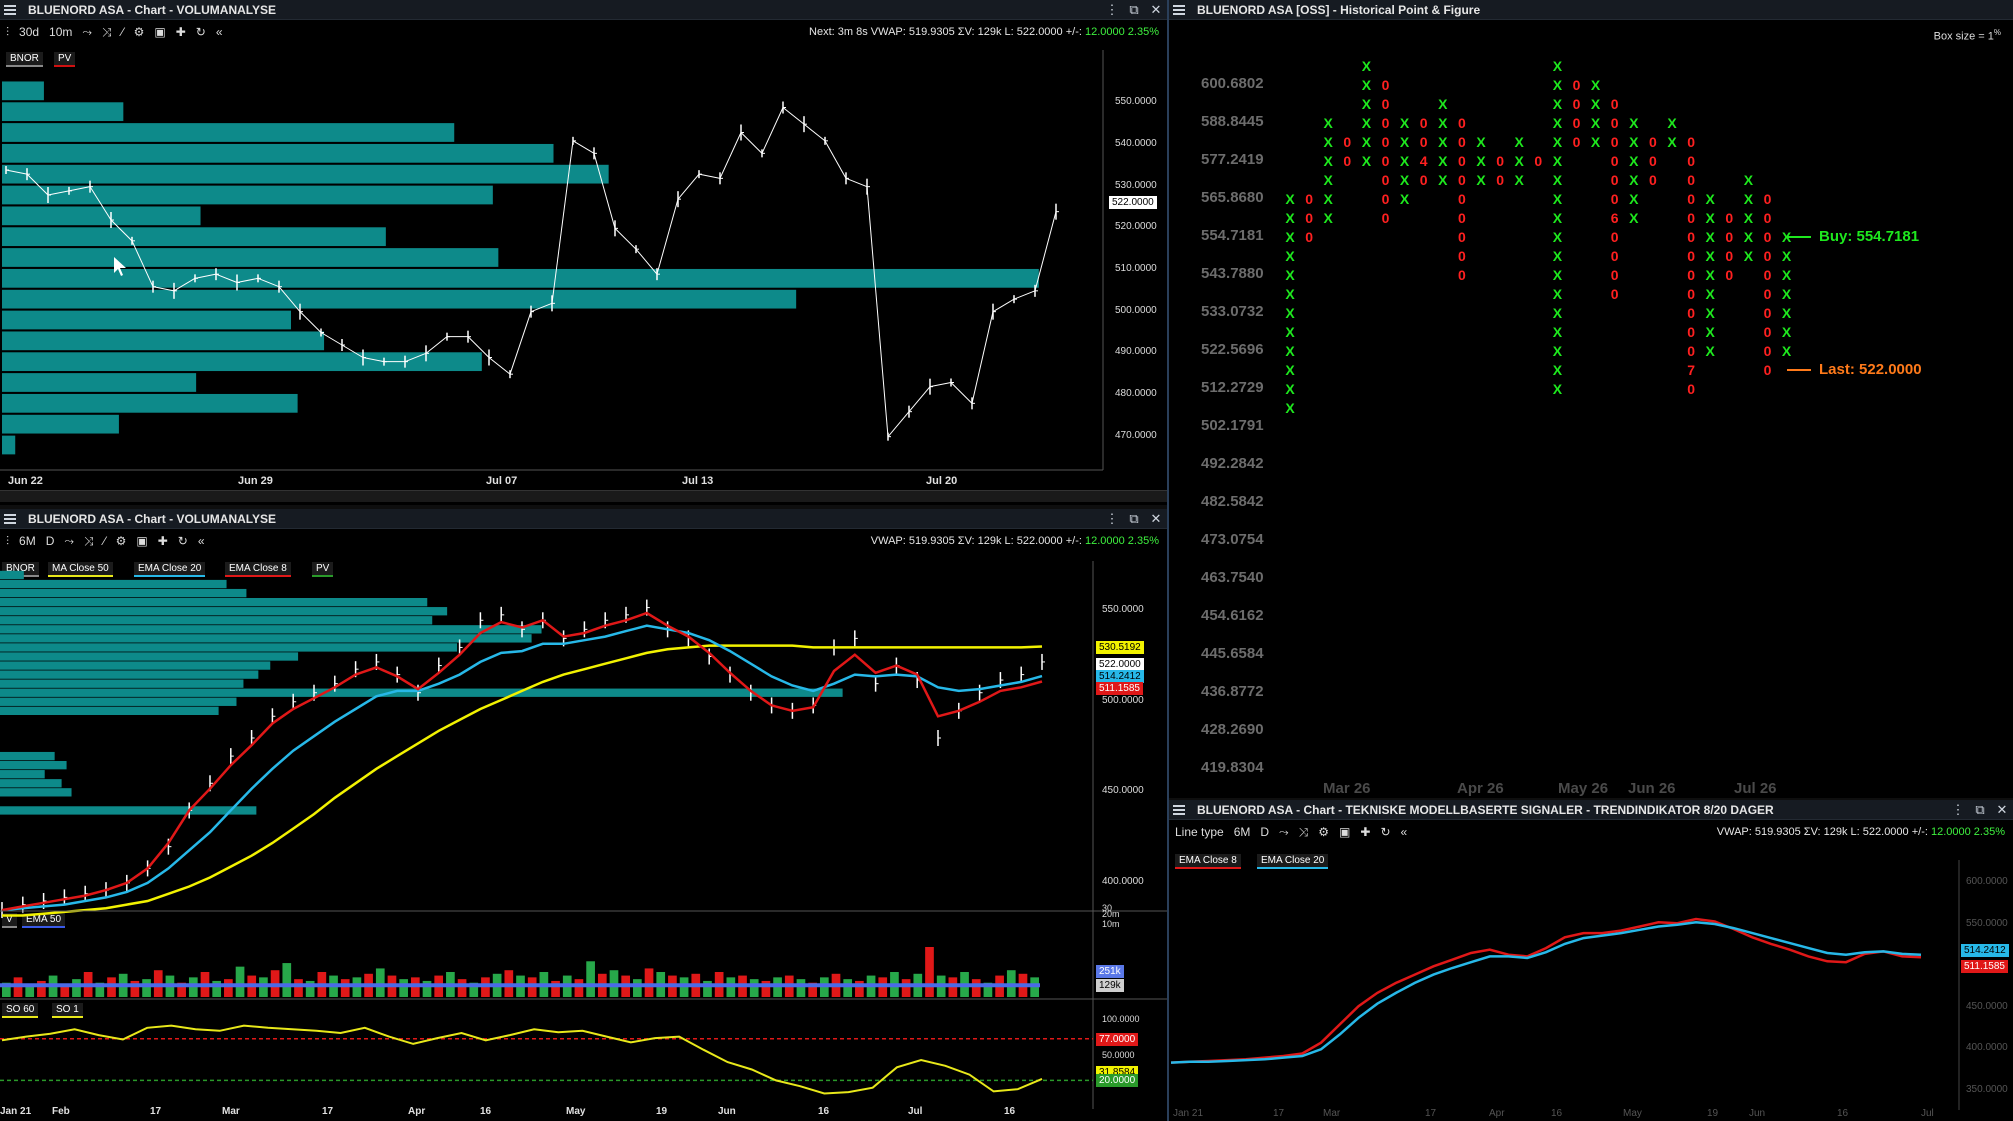  What do you see at coordinates (25, 481) in the screenshot?
I see `x-tick-label: Jun 22` at bounding box center [25, 481].